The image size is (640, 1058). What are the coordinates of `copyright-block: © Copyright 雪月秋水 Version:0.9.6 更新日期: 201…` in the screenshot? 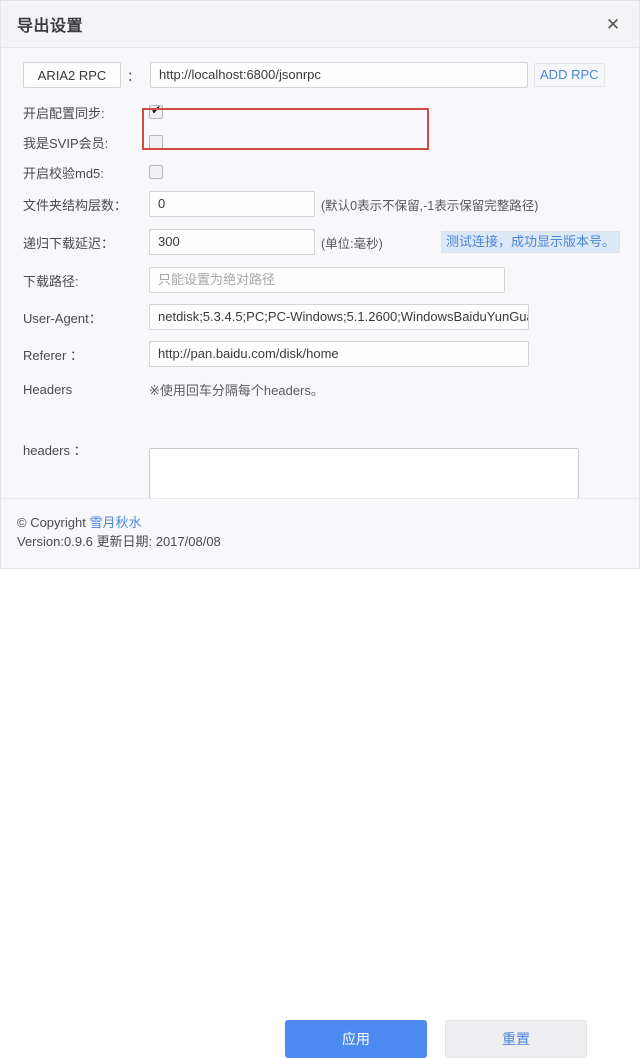 It's located at (119, 532).